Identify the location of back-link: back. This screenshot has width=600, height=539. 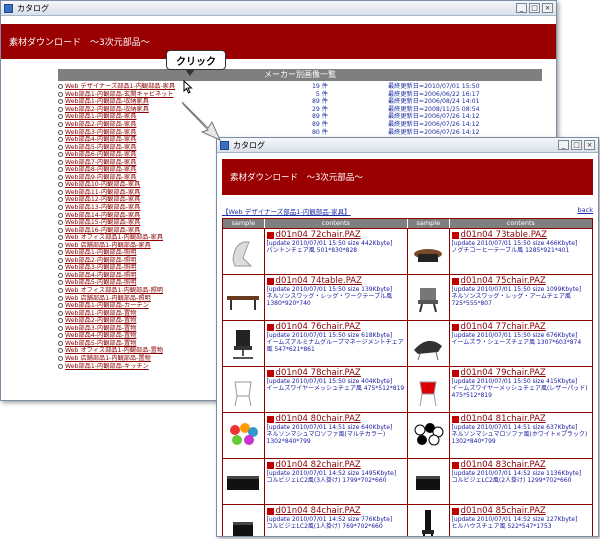
(585, 211).